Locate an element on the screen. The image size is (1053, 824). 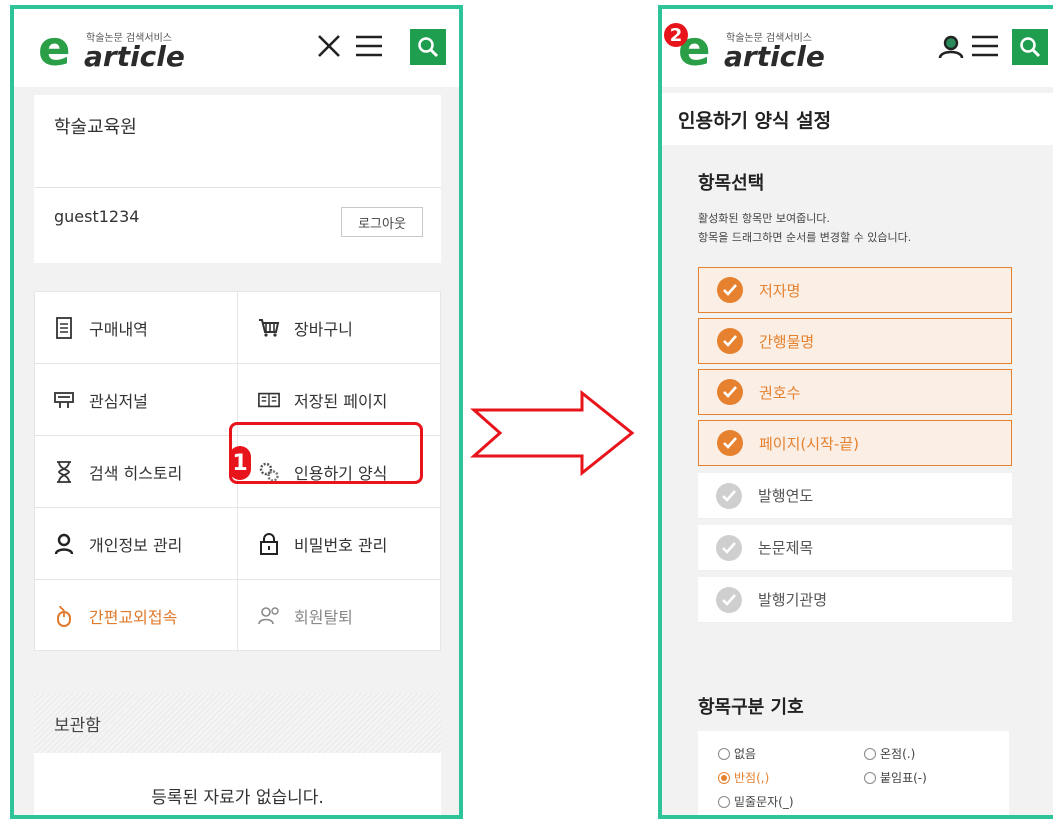
radio-period: 온점(.) is located at coordinates (889, 753).